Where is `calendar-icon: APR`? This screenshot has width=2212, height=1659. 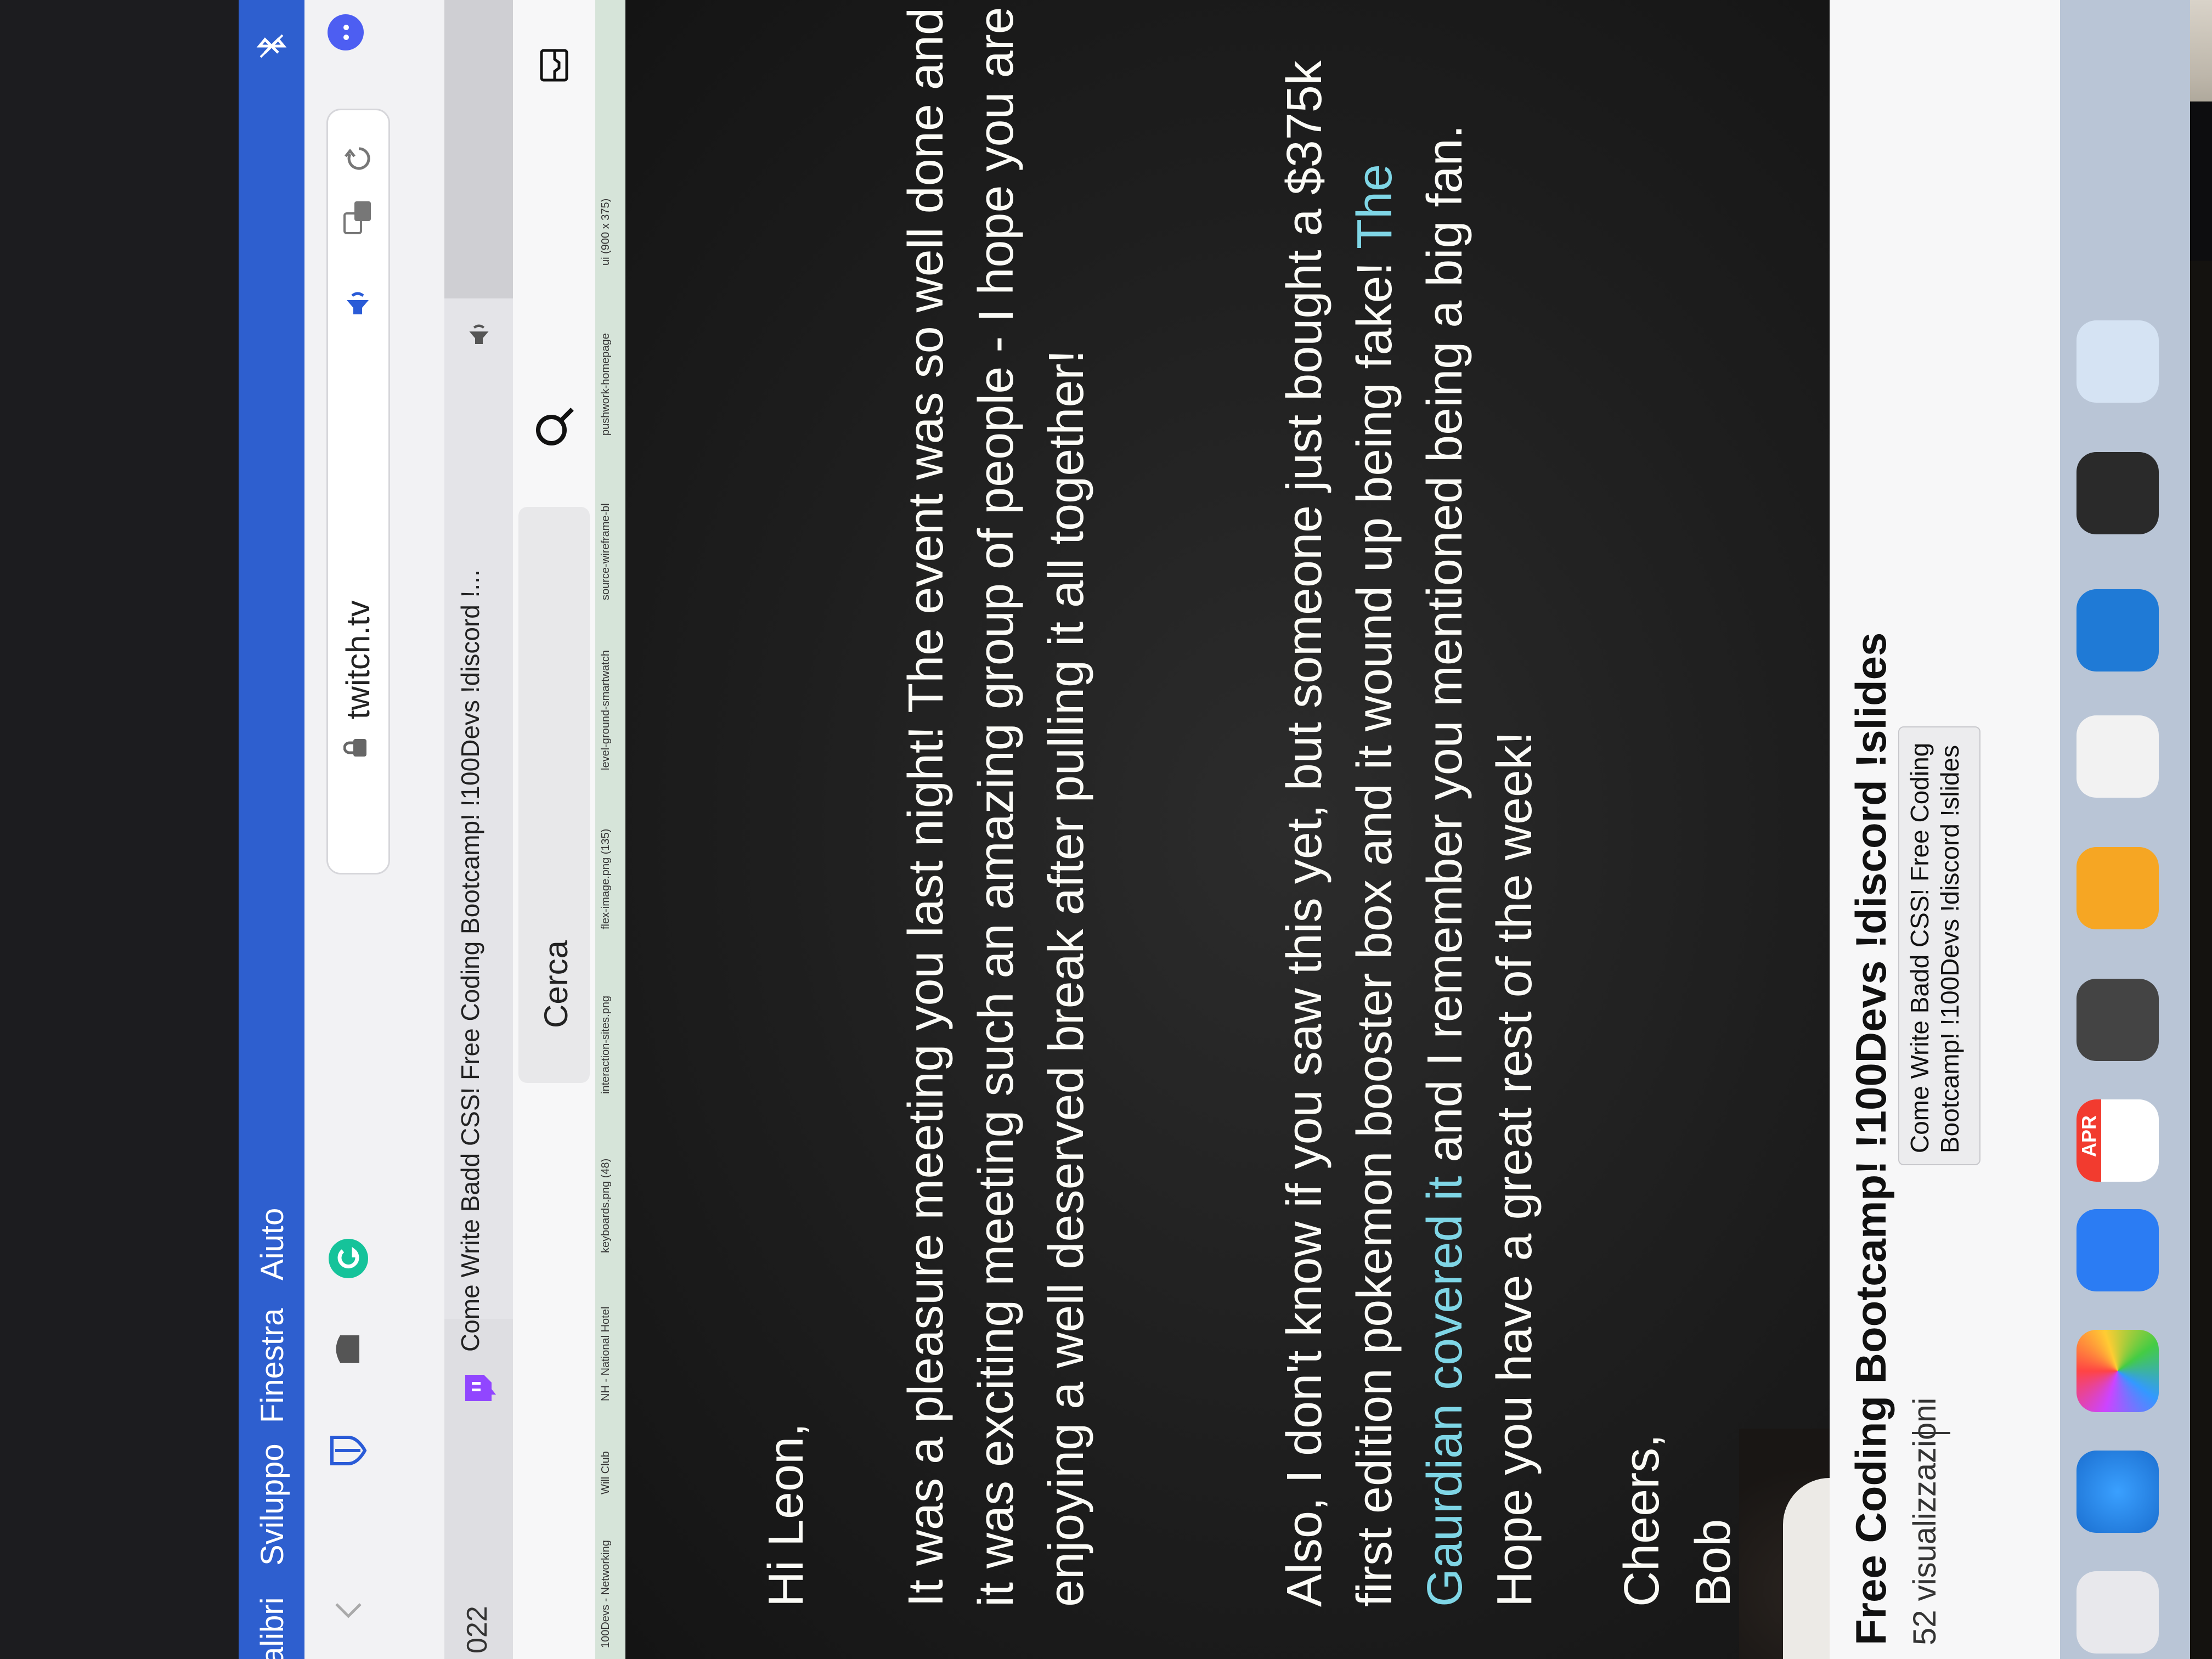 calendar-icon: APR is located at coordinates (2117, 1140).